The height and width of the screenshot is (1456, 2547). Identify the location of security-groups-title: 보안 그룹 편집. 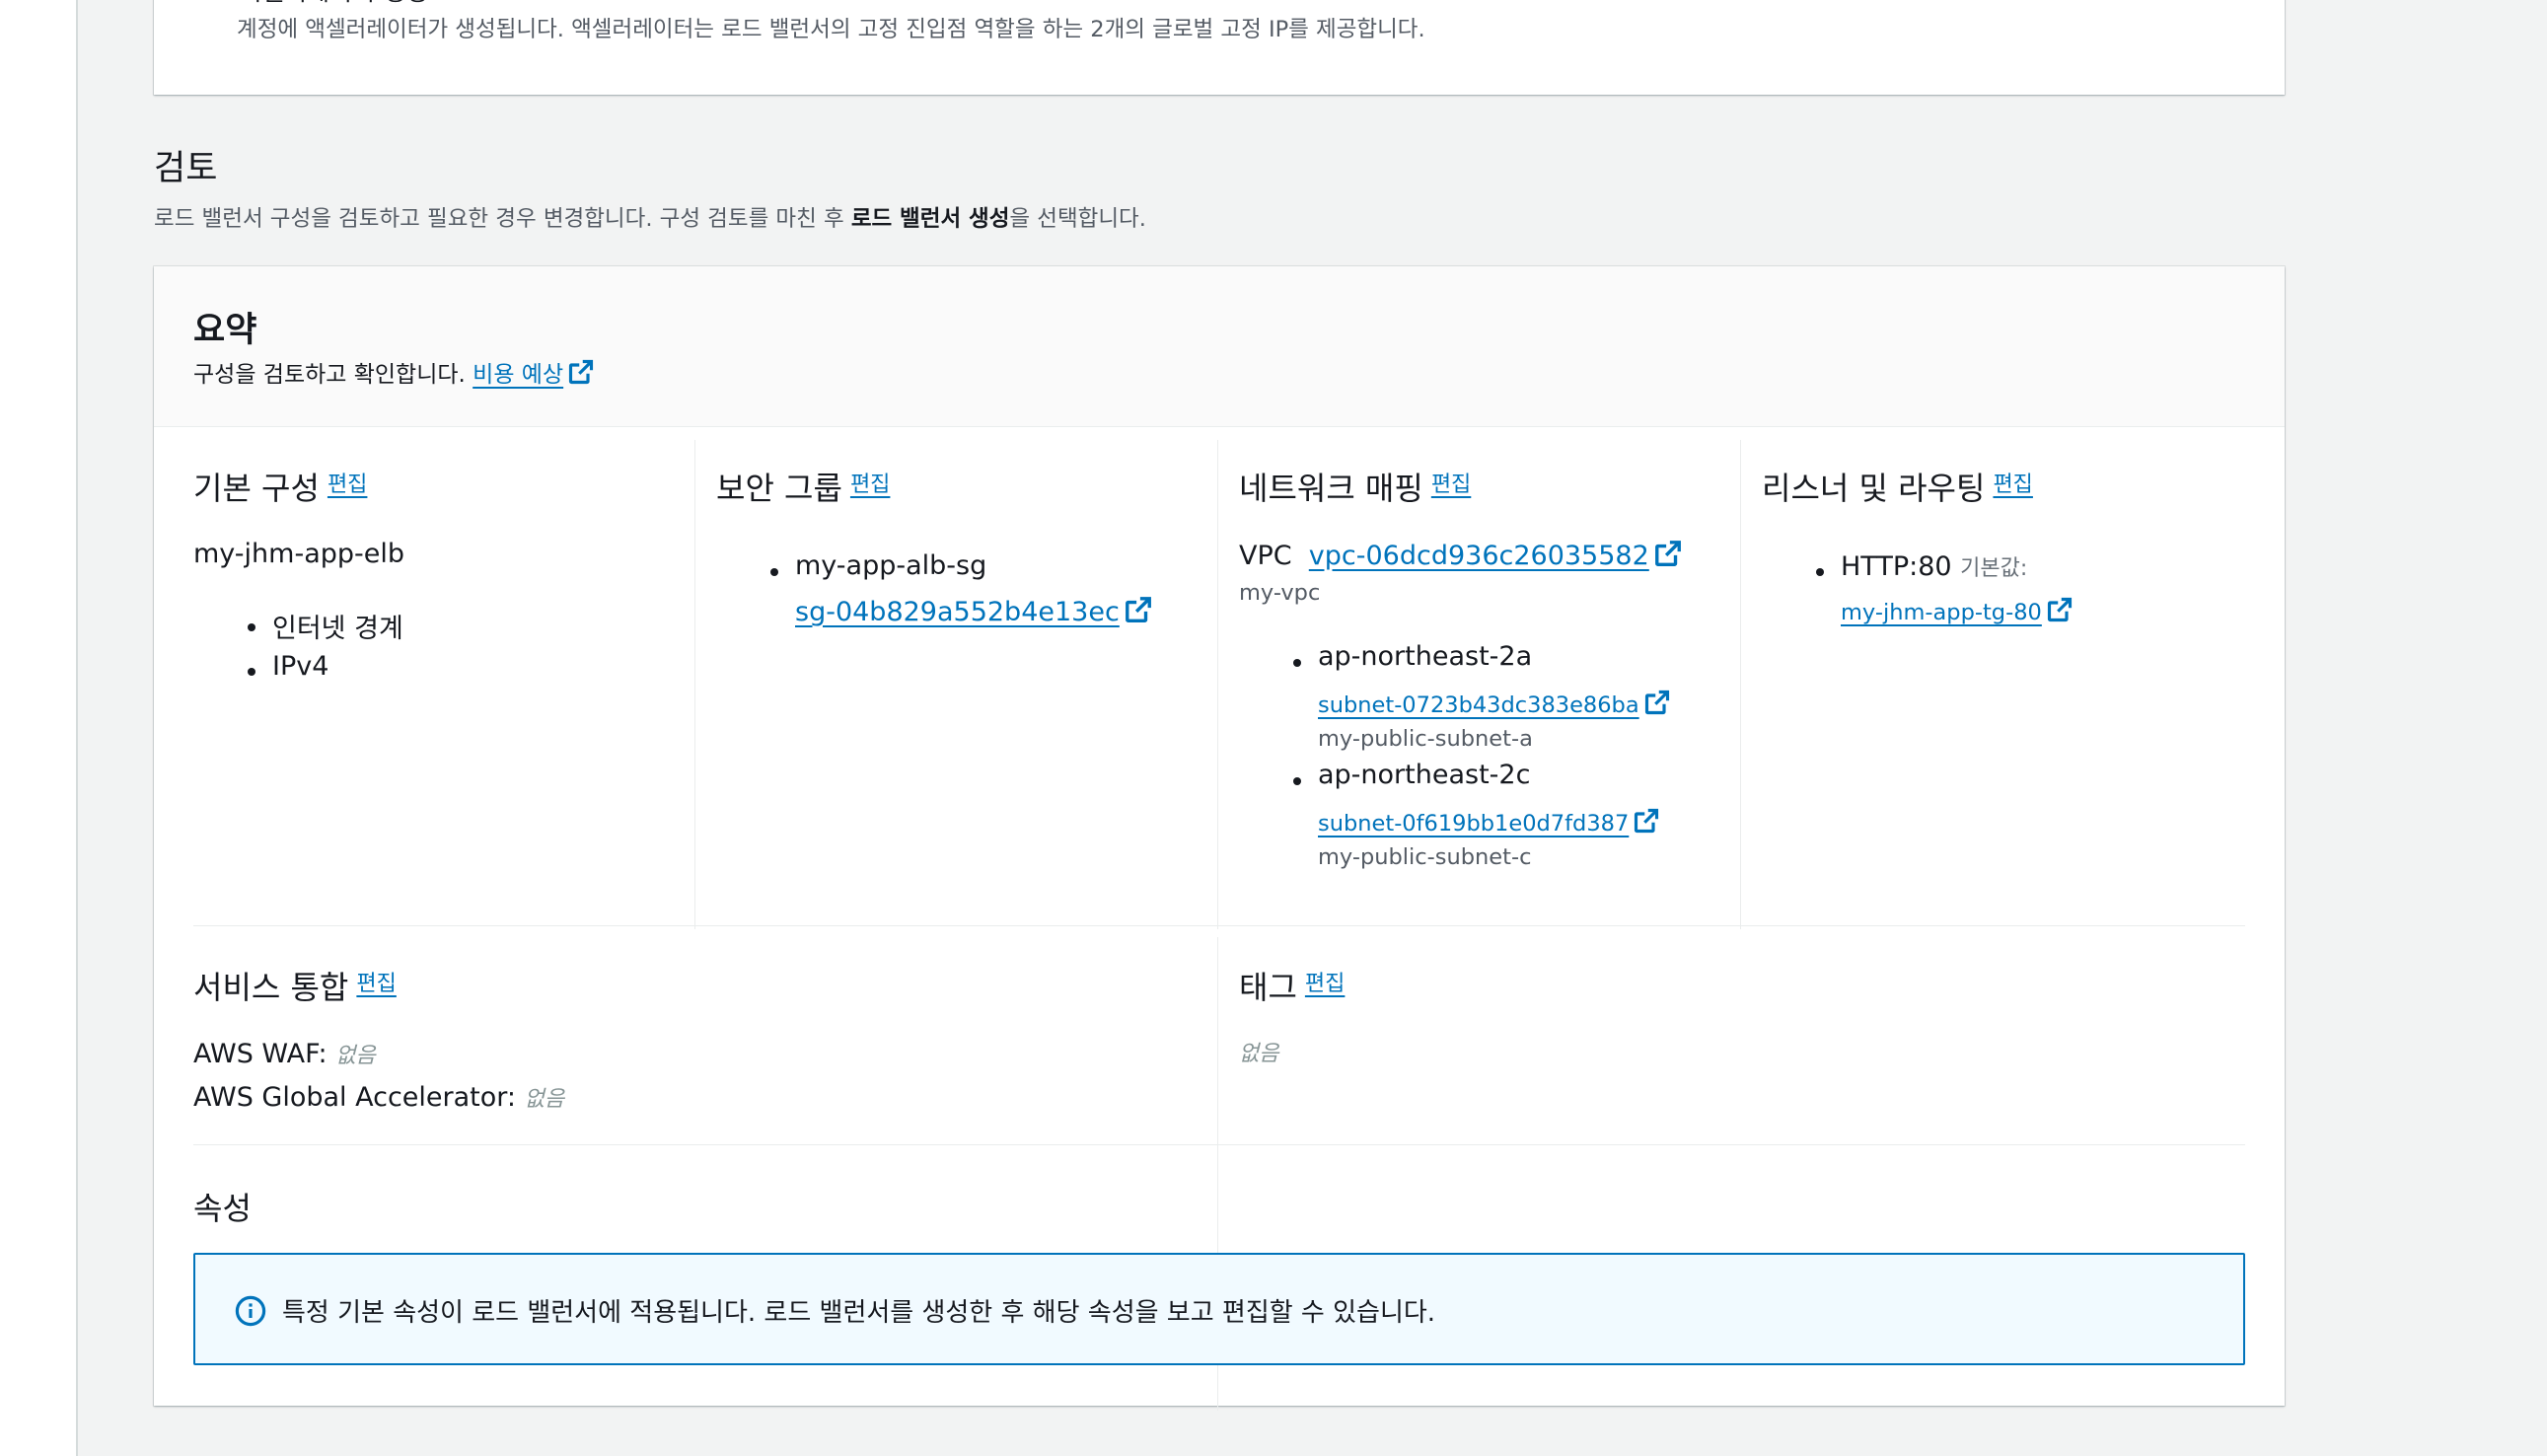
(803, 486).